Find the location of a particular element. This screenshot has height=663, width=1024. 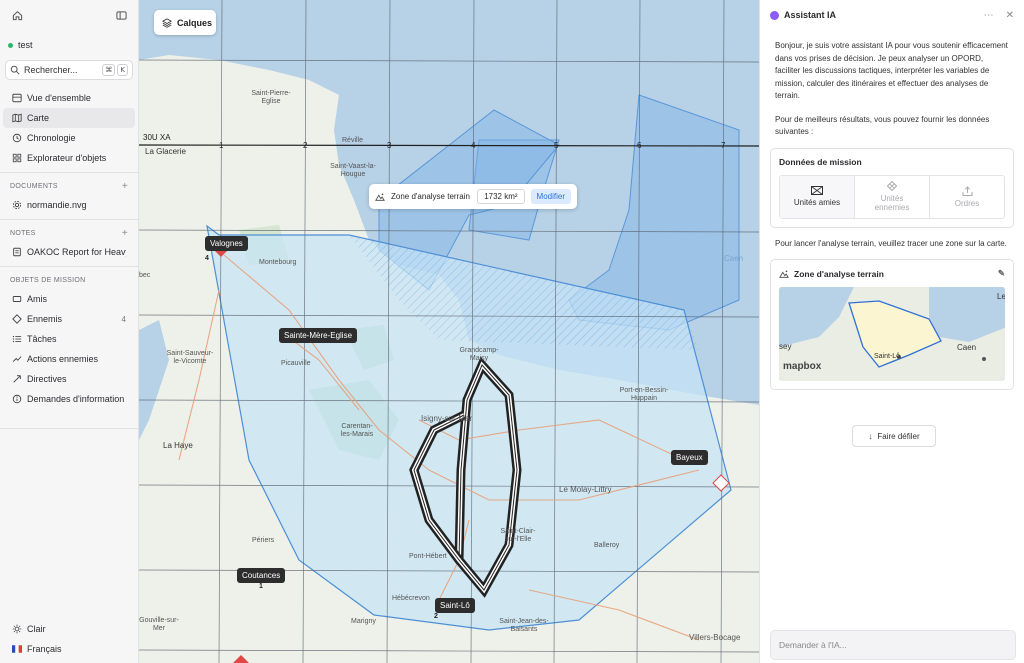

grid-col-label: 3 is located at coordinates (389, 145).